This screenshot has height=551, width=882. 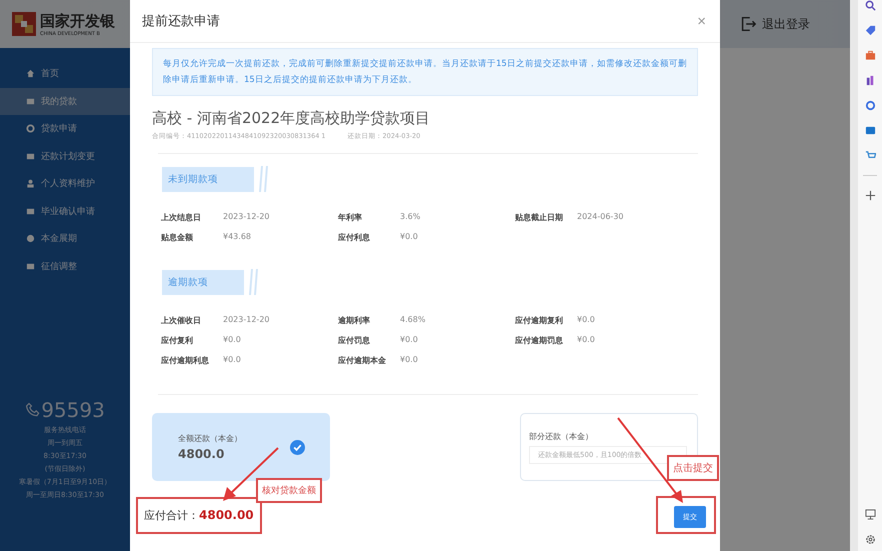 What do you see at coordinates (181, 217) in the screenshot?
I see `field-label: 上次结息日` at bounding box center [181, 217].